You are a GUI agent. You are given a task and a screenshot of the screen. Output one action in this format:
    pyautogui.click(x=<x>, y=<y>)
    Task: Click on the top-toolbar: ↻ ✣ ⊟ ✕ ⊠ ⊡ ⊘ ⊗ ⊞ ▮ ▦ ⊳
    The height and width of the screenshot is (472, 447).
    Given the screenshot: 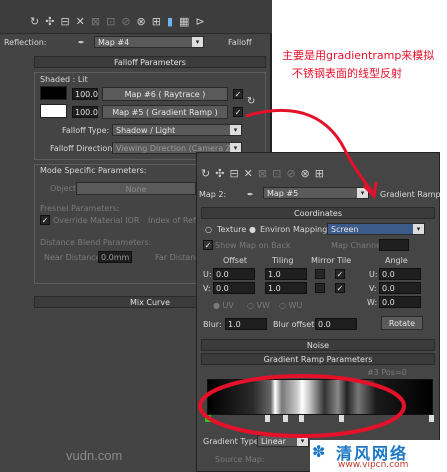 What is the action you would take?
    pyautogui.click(x=136, y=17)
    